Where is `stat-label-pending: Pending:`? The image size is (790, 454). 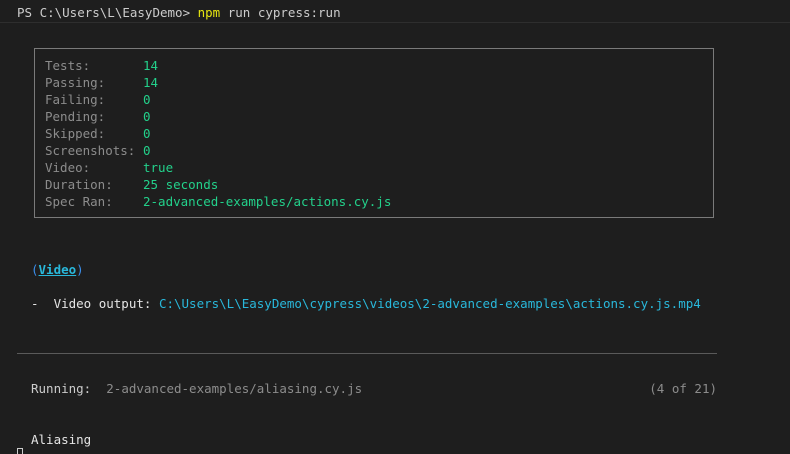
stat-label-pending: Pending: is located at coordinates (75, 116).